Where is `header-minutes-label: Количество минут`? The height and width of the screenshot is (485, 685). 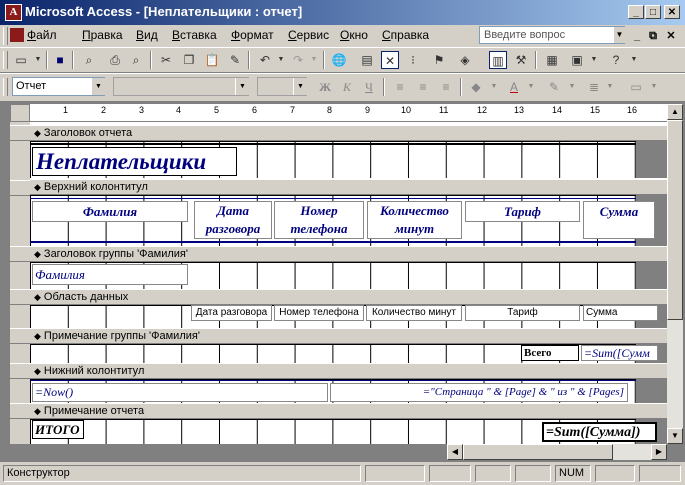 header-minutes-label: Количество минут is located at coordinates (414, 220).